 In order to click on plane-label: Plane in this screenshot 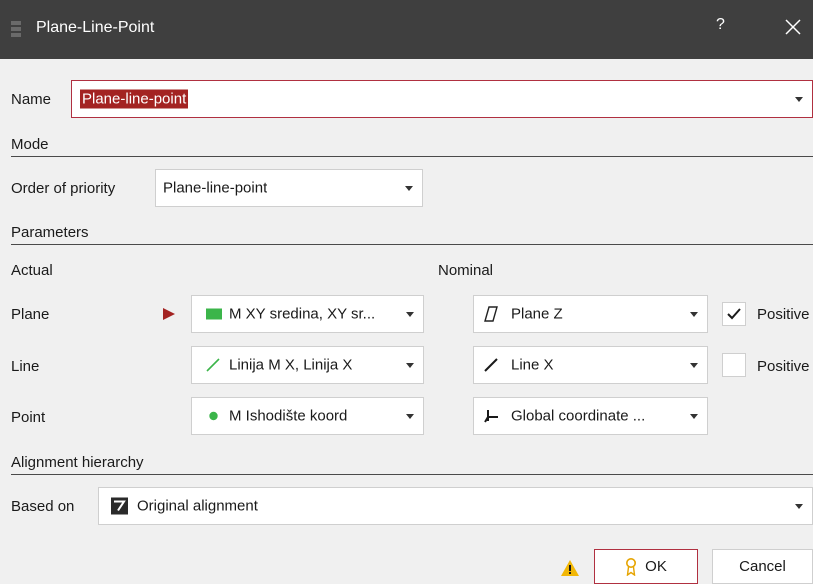, I will do `click(30, 314)`.